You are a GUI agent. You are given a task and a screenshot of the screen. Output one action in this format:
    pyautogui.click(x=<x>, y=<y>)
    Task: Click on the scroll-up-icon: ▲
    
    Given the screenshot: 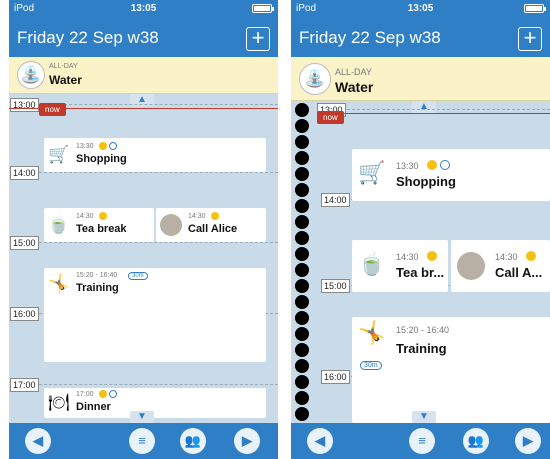 What is the action you would take?
    pyautogui.click(x=424, y=107)
    